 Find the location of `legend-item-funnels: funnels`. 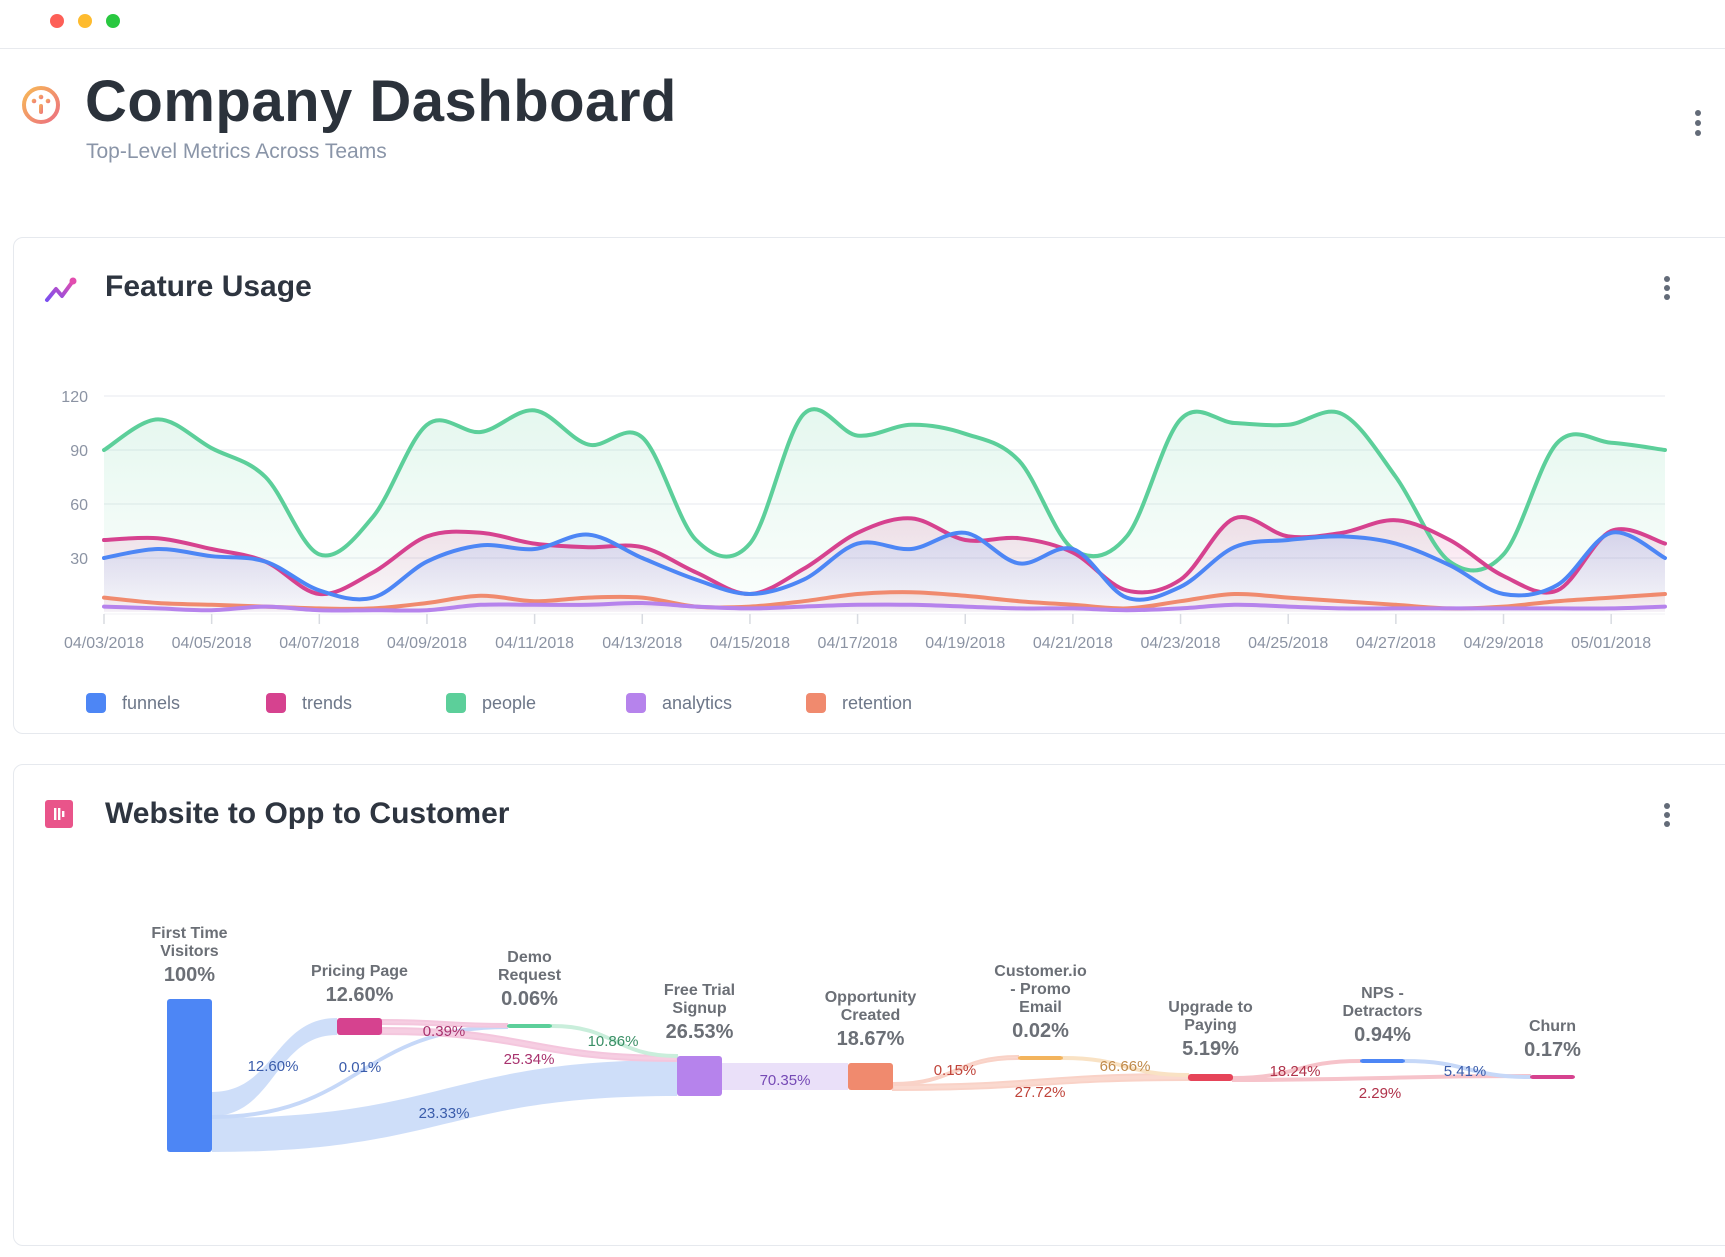

legend-item-funnels: funnels is located at coordinates (176, 703).